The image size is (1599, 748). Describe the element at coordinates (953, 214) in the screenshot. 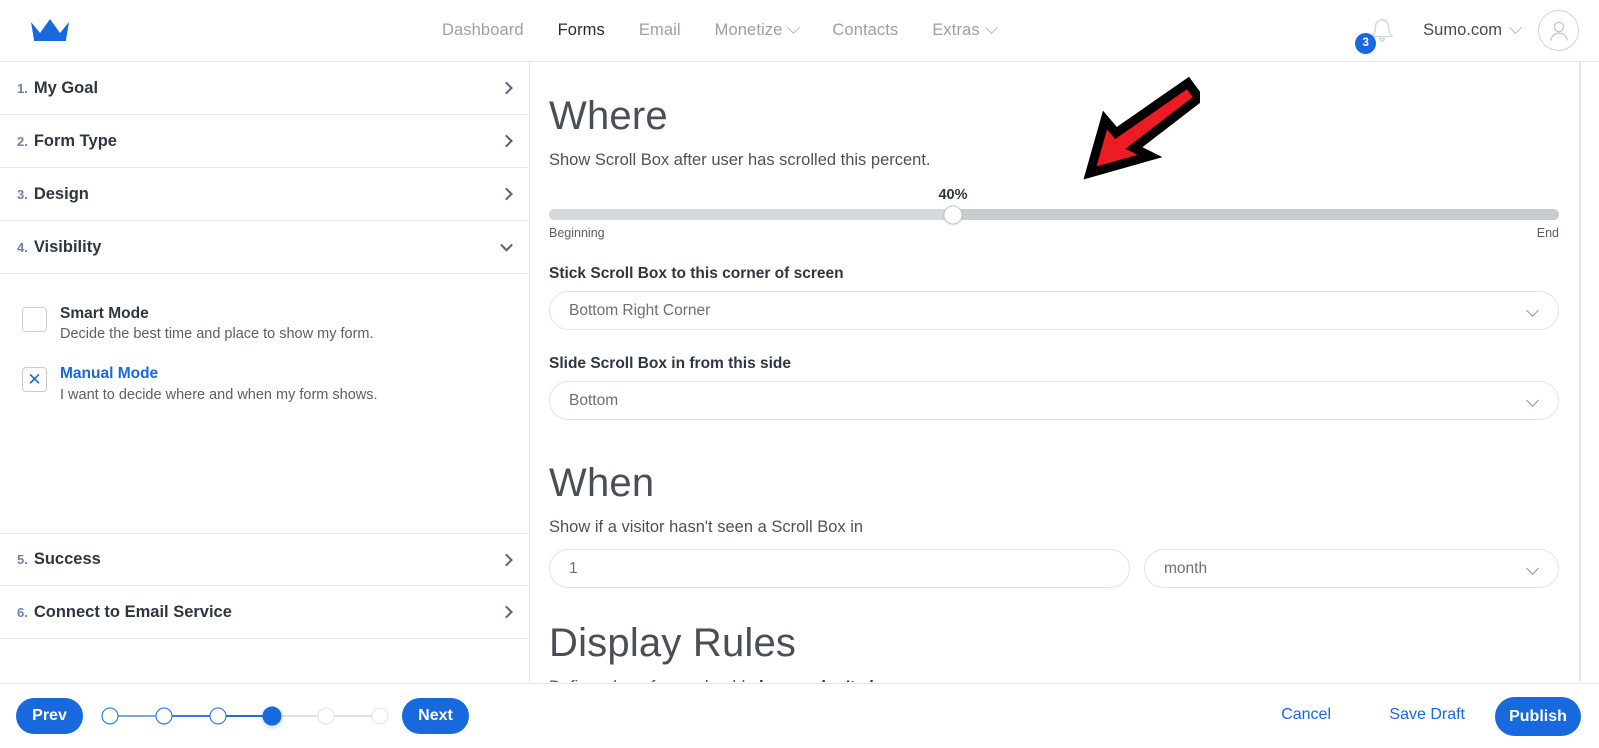

I see `slider-handle` at that location.